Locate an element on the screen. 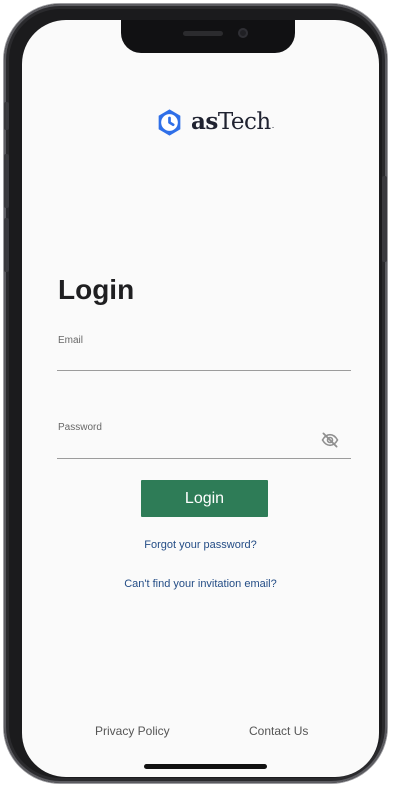 Image resolution: width=393 pixels, height=789 pixels. device-notch is located at coordinates (208, 36).